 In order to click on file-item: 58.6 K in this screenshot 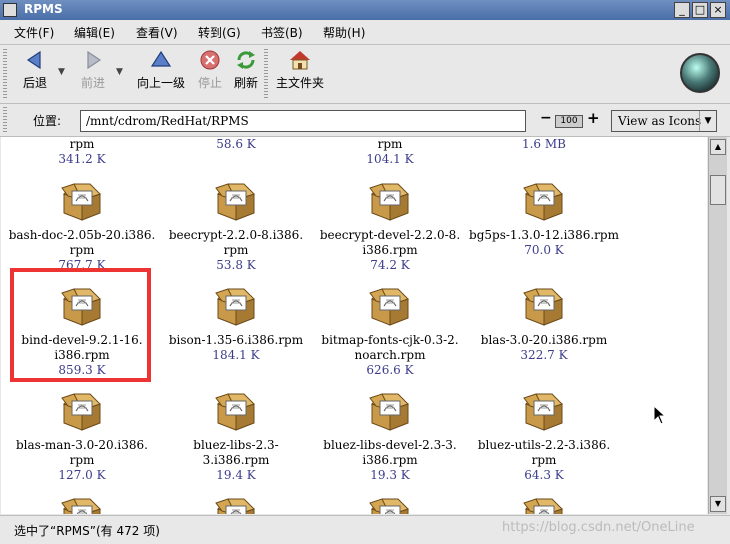, I will do `click(236, 144)`.